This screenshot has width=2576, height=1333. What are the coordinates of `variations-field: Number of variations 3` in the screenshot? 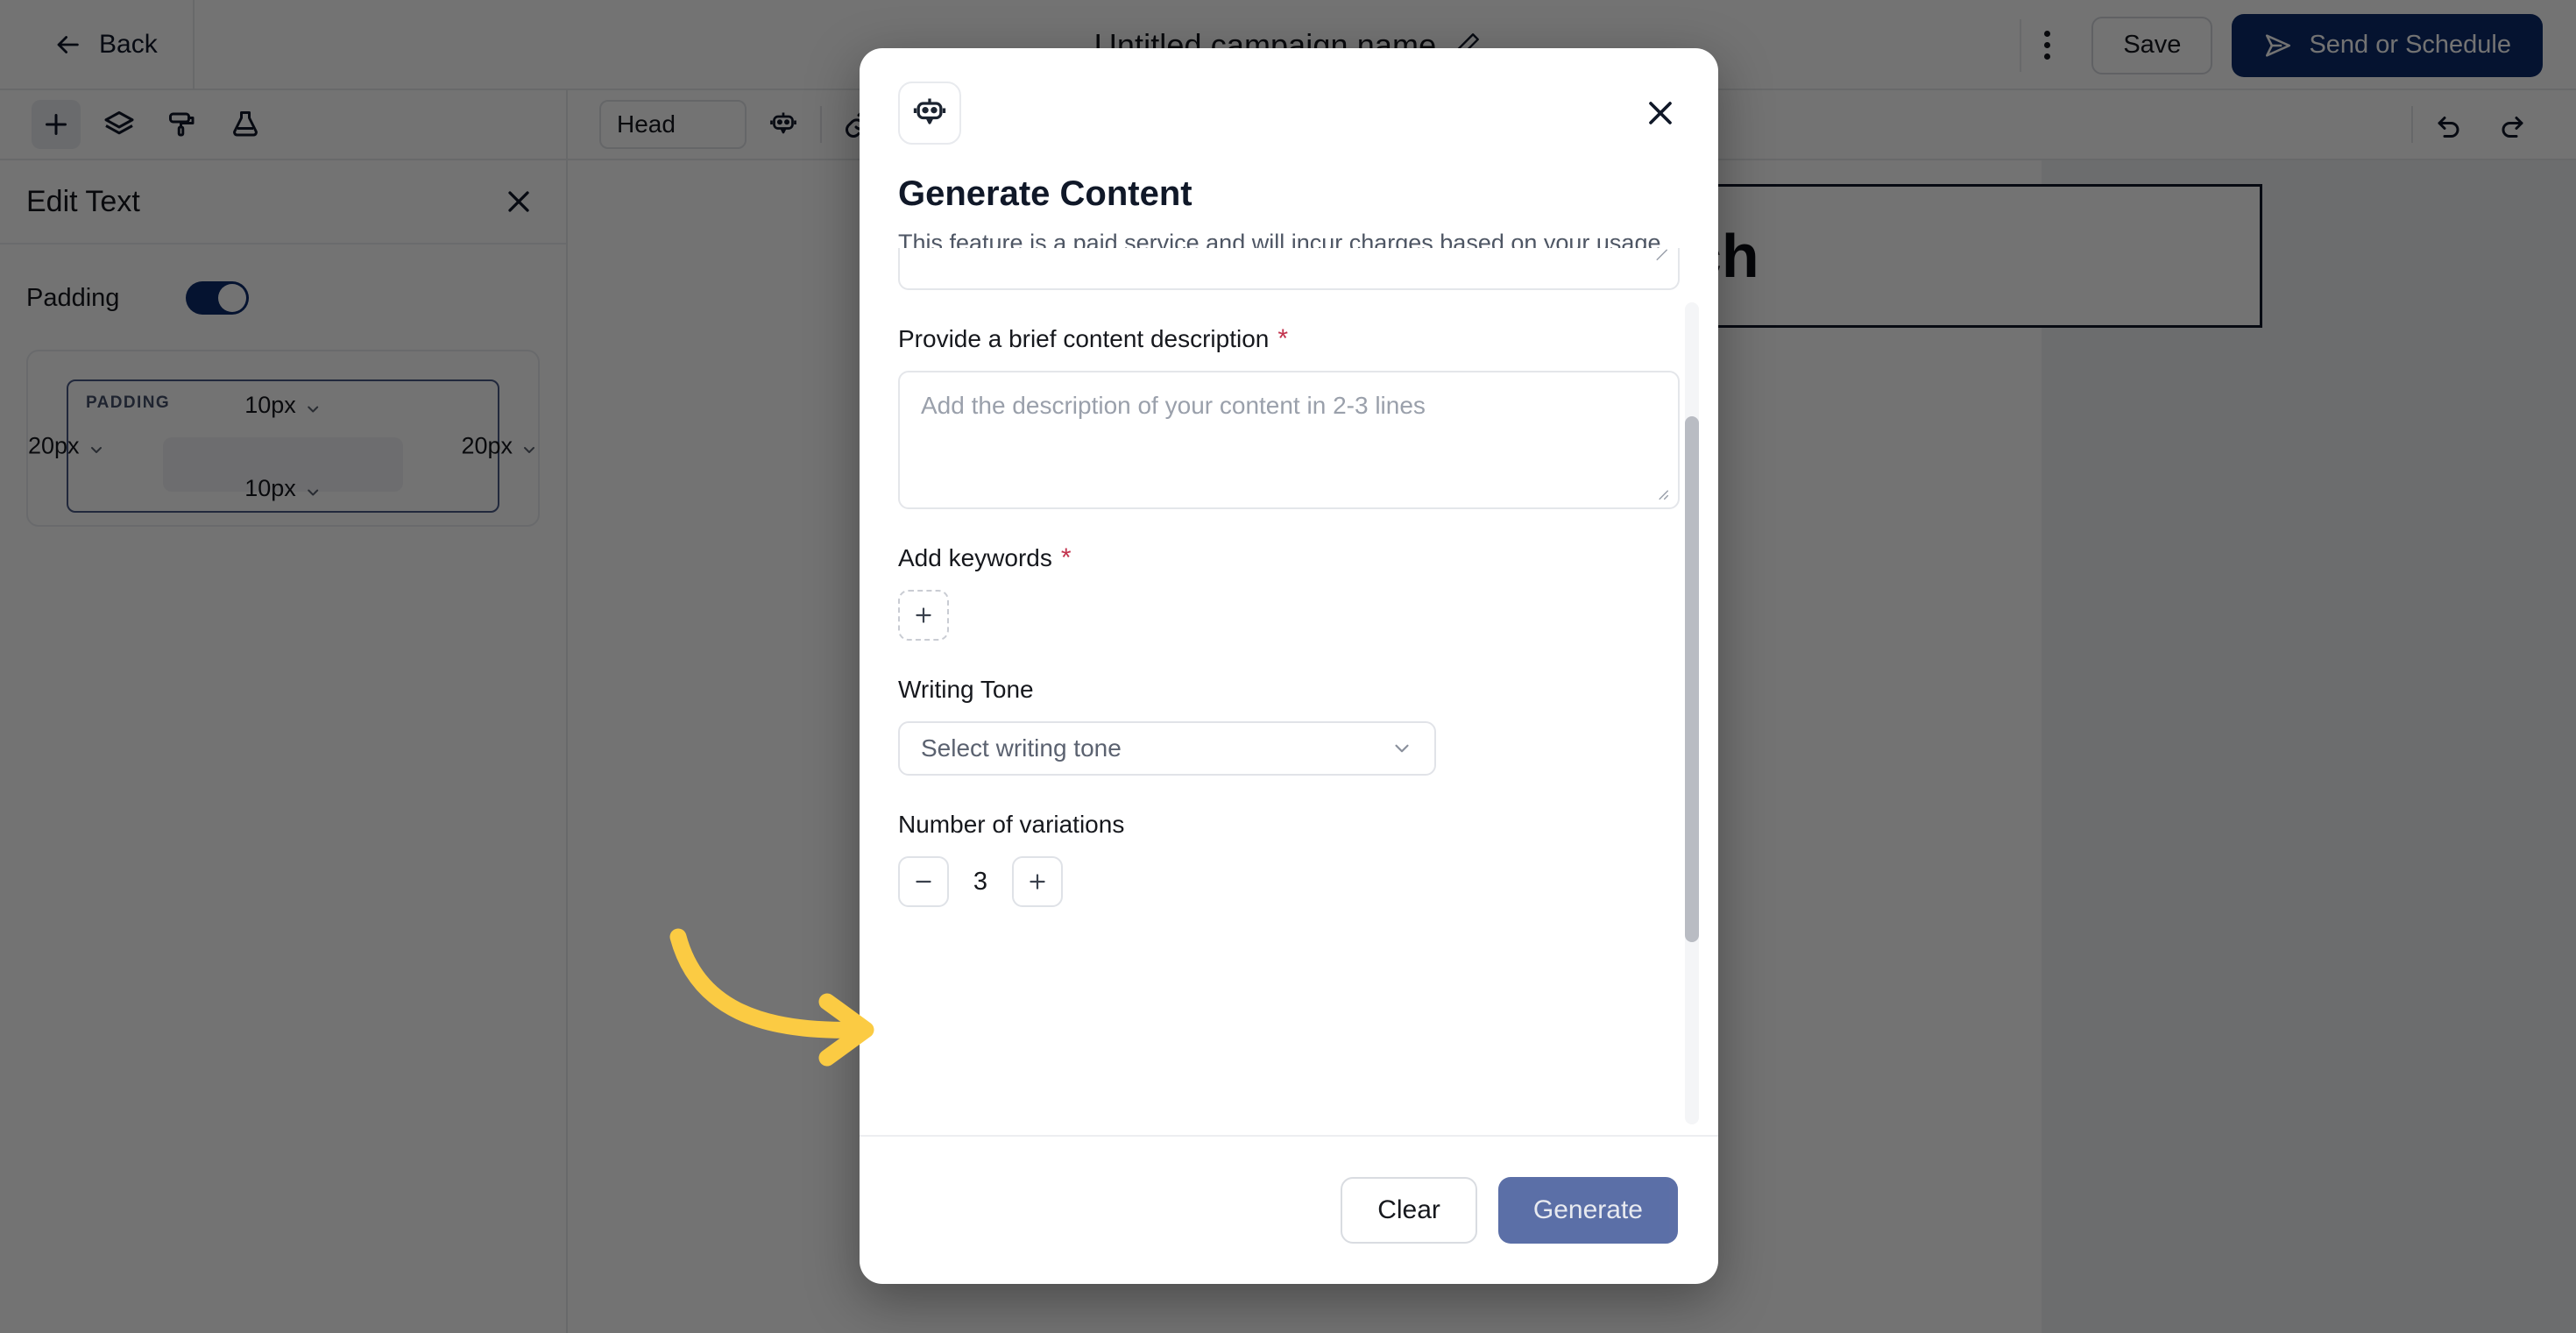 It's located at (1289, 859).